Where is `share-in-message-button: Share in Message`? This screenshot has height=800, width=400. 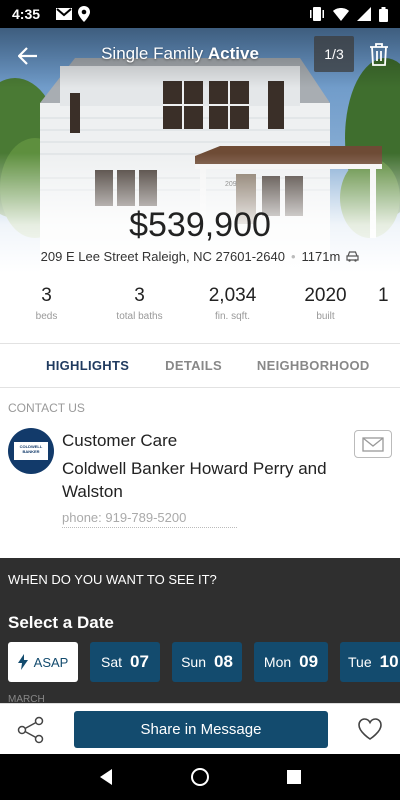
share-in-message-button: Share in Message is located at coordinates (201, 729).